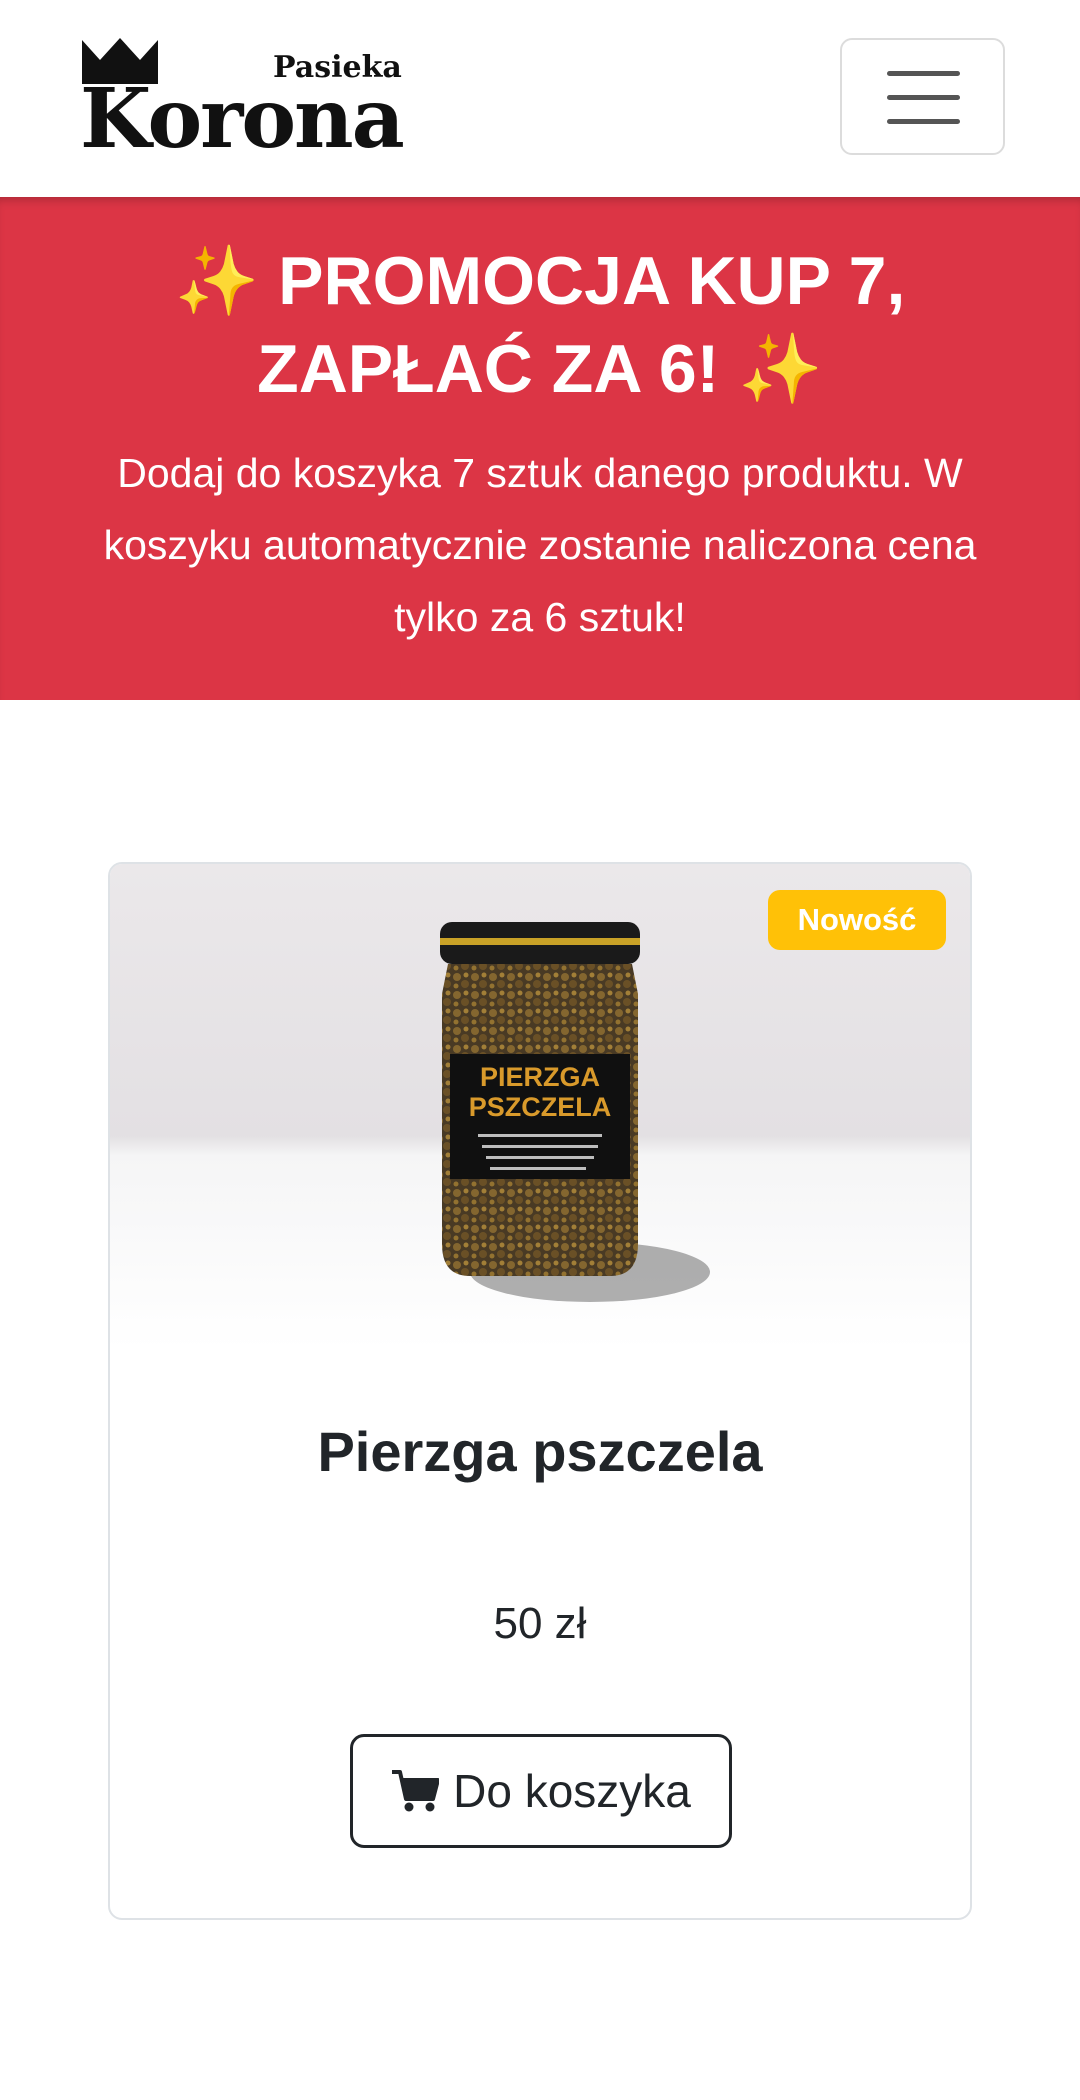  I want to click on add-to-cart-button: Do koszyka, so click(541, 1791).